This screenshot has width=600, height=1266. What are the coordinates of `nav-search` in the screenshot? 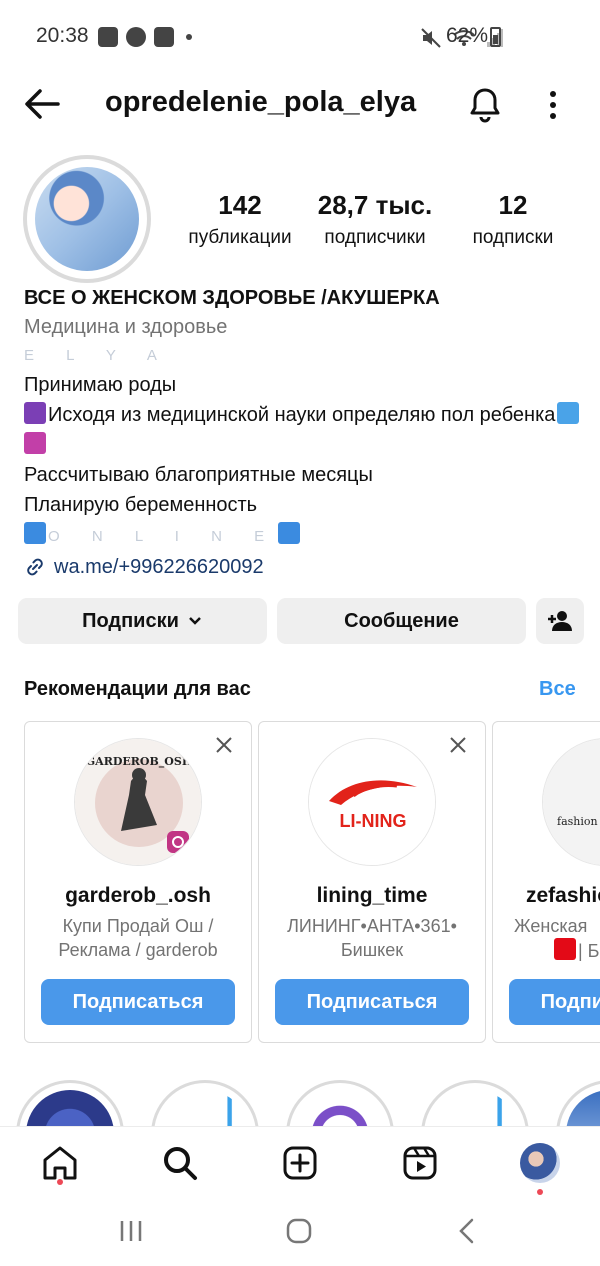 It's located at (180, 1163).